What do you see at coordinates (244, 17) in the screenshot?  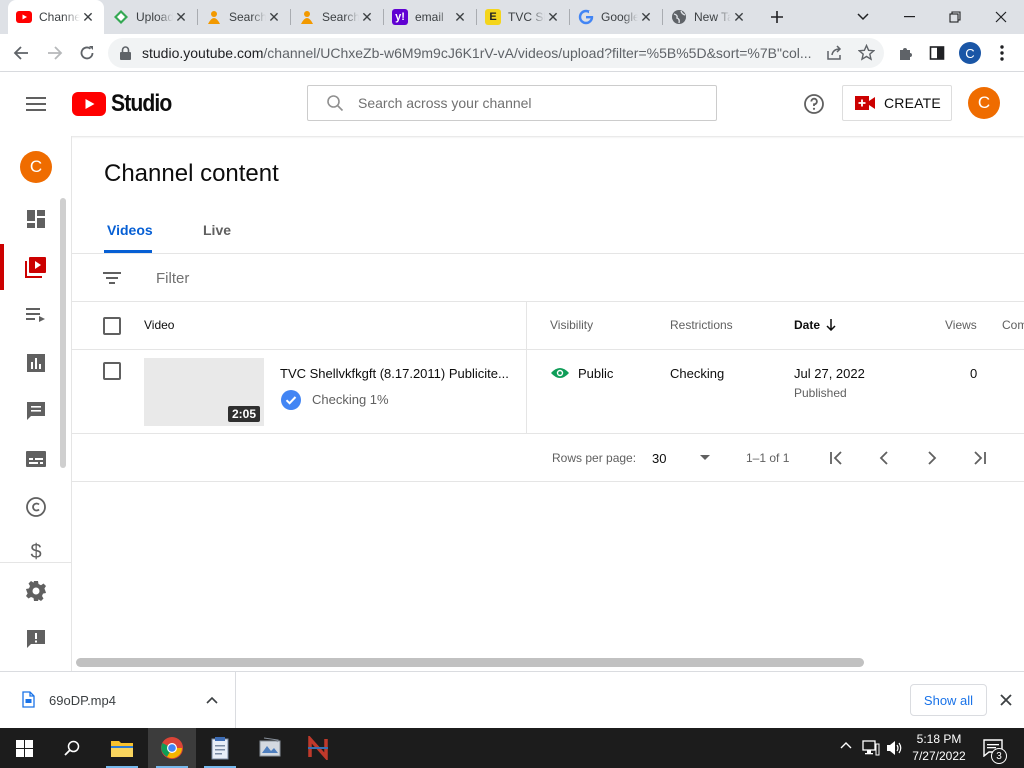 I see `browser-tab-search-1: Search ✕` at bounding box center [244, 17].